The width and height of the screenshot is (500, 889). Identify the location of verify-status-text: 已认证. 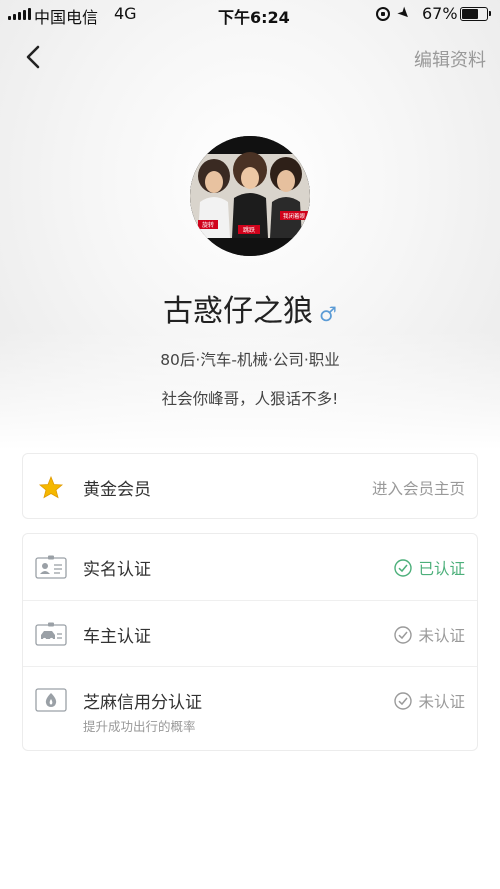
(441, 569).